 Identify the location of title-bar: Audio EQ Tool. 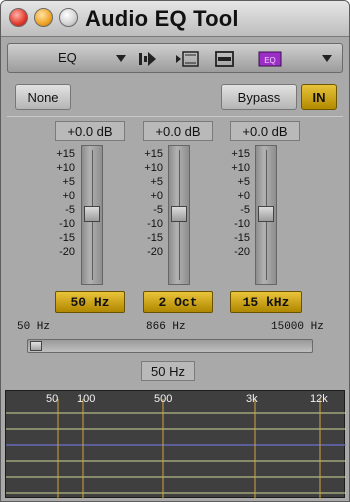
(175, 19).